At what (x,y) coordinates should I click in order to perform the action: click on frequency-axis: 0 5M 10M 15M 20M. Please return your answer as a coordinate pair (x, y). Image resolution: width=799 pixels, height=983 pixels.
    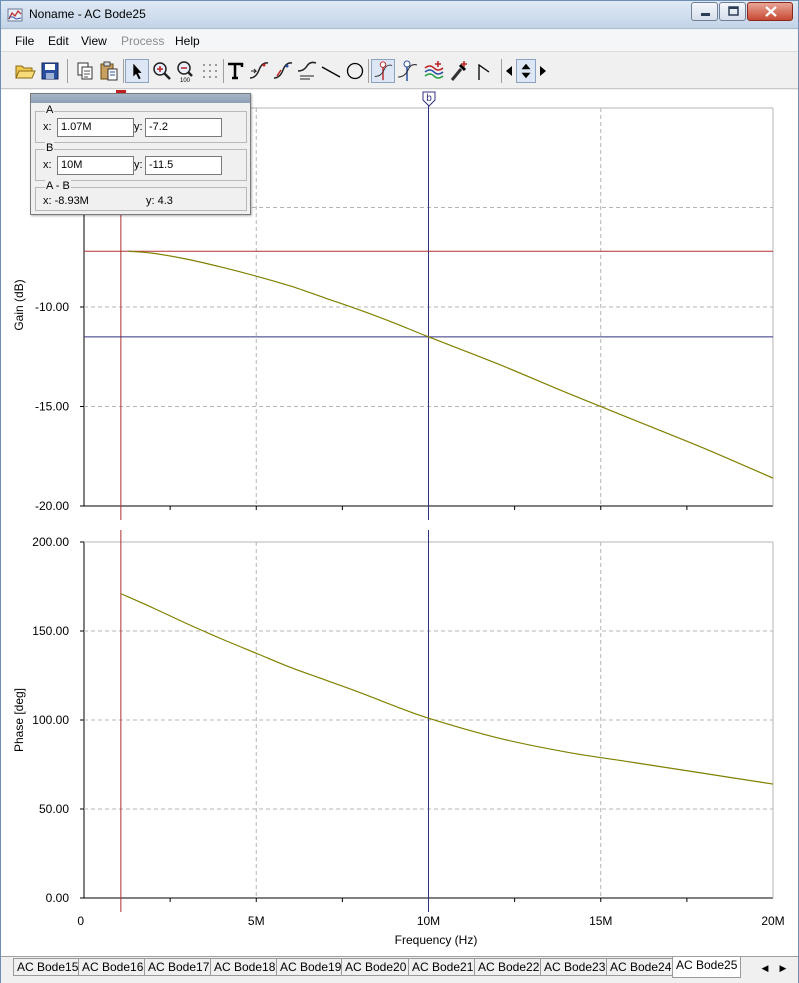
    Looking at the image, I should click on (430, 921).